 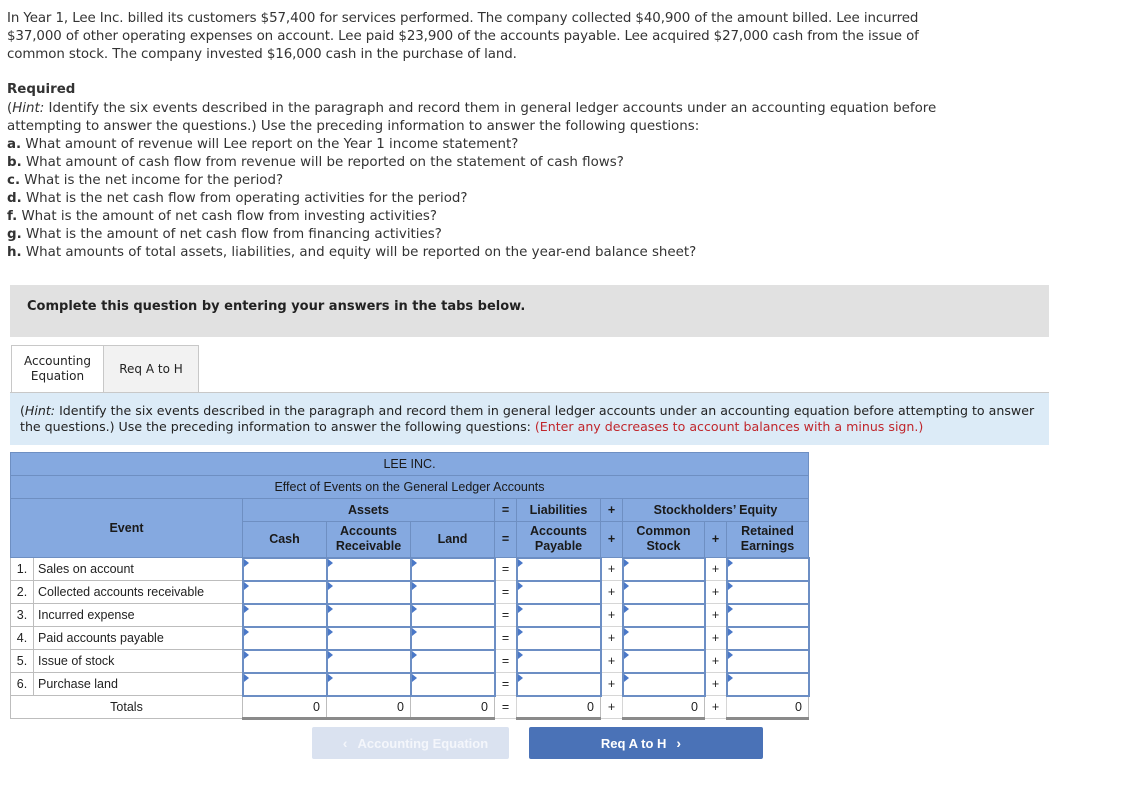 I want to click on totals-row: Totals 0 0 0 = 0 + 0 + 0, so click(x=409, y=707).